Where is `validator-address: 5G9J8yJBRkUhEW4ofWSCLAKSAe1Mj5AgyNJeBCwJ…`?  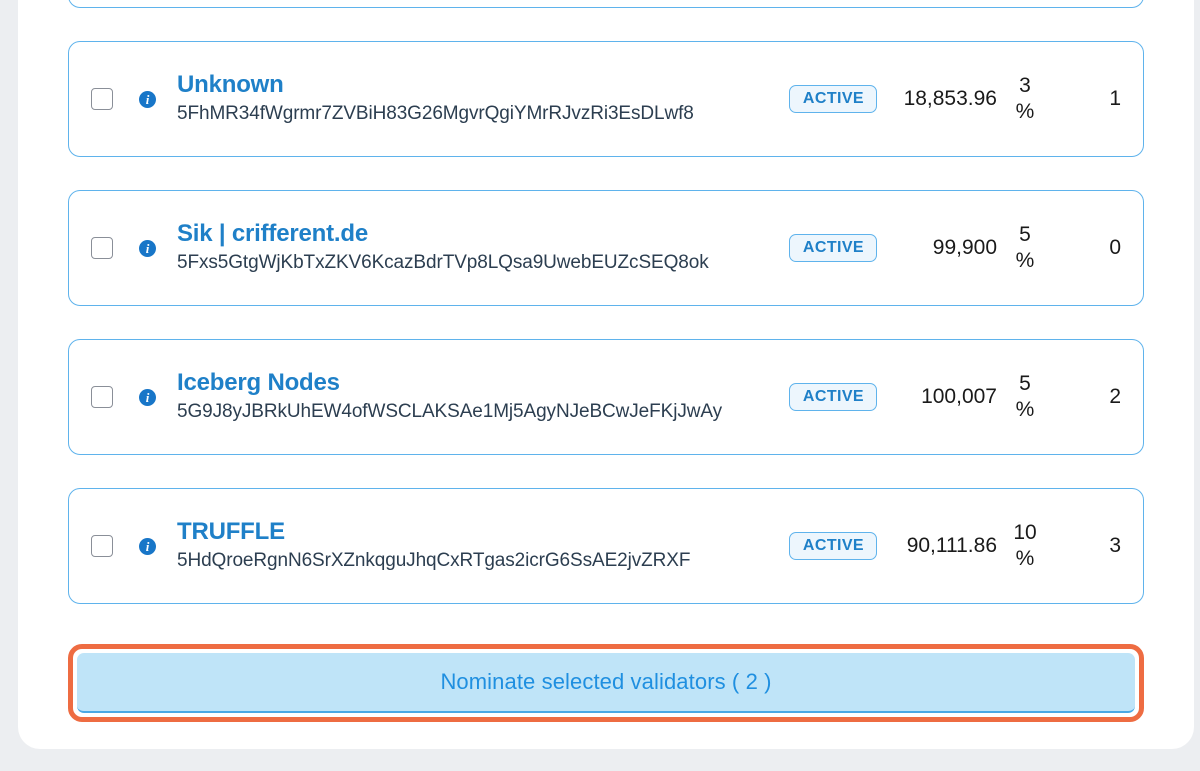 validator-address: 5G9J8yJBRkUhEW4ofWSCLAKSAe1Mj5AgyNJeBCwJ… is located at coordinates (449, 411).